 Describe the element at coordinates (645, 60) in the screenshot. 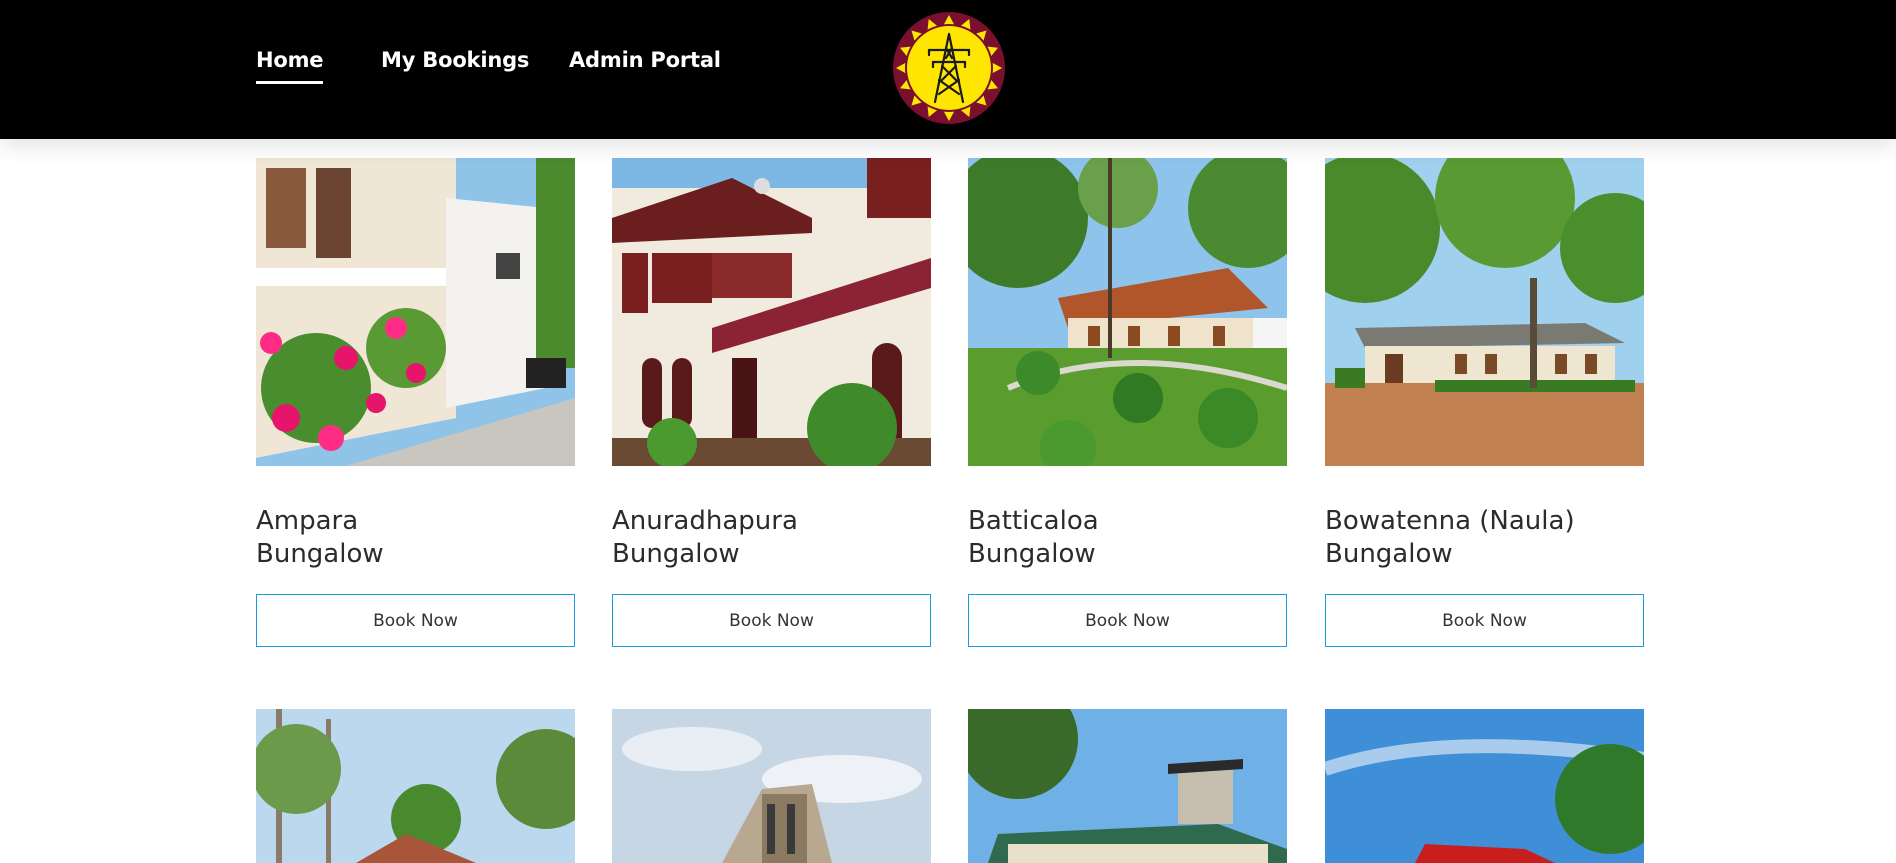

I see `nav-admin-portal-link: Admin Portal` at that location.